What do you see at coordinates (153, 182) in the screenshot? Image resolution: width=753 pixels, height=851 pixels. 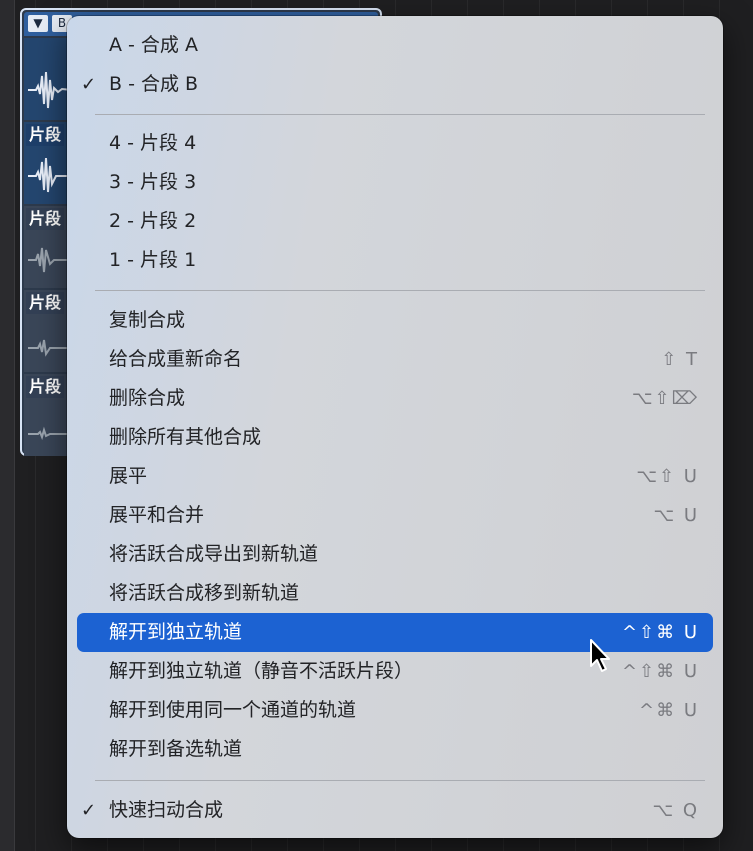 I see `menu-item-label: 3 - 片段 3` at bounding box center [153, 182].